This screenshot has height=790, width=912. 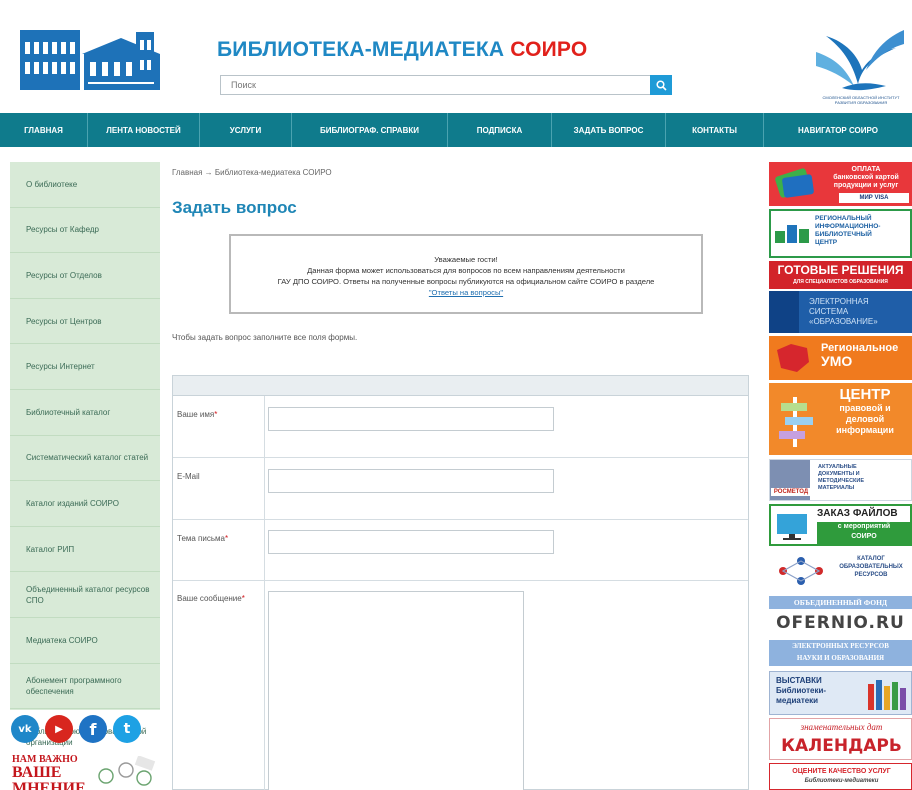 I want to click on name-input, so click(x=411, y=419).